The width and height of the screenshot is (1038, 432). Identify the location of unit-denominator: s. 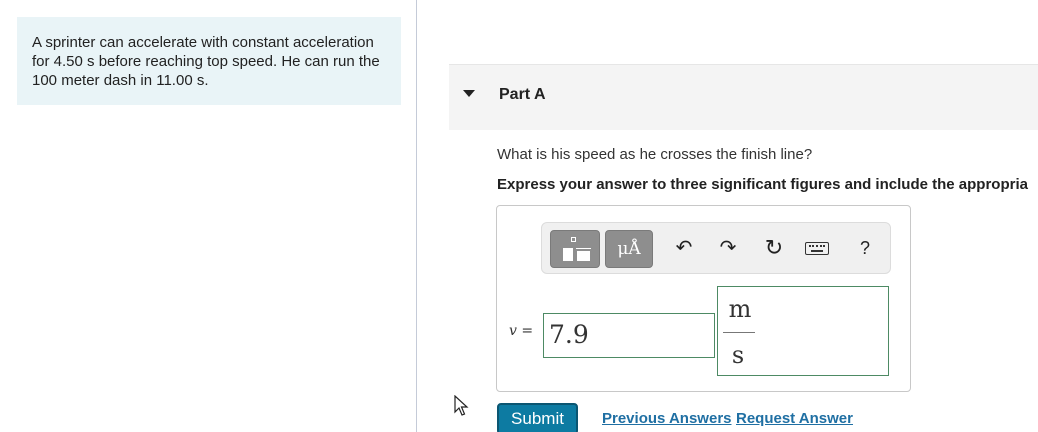
(738, 355).